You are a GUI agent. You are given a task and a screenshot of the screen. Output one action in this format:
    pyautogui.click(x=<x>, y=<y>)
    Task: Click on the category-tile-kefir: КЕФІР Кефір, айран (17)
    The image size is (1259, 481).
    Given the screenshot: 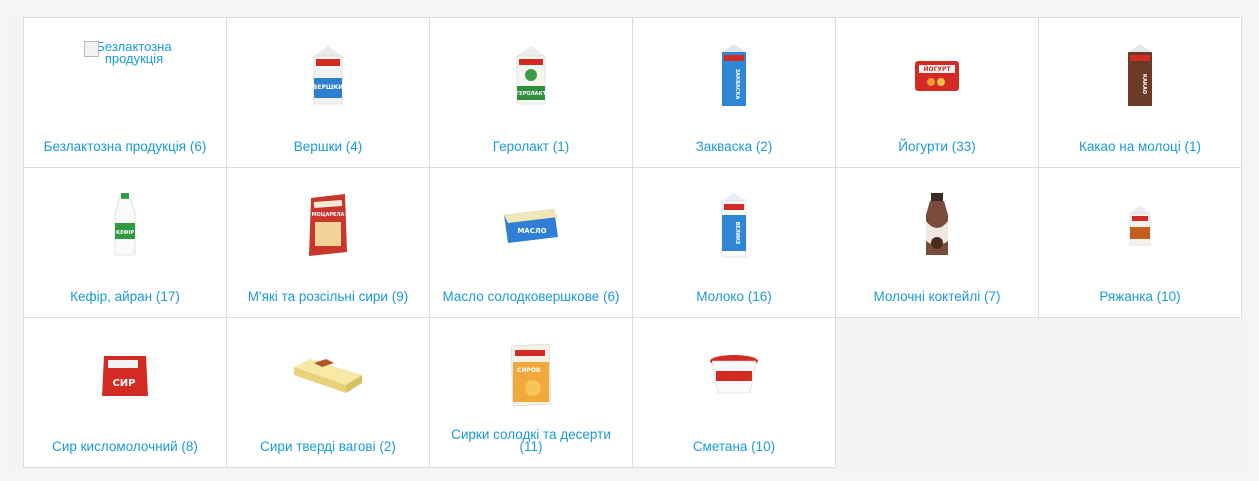 What is the action you would take?
    pyautogui.click(x=125, y=243)
    